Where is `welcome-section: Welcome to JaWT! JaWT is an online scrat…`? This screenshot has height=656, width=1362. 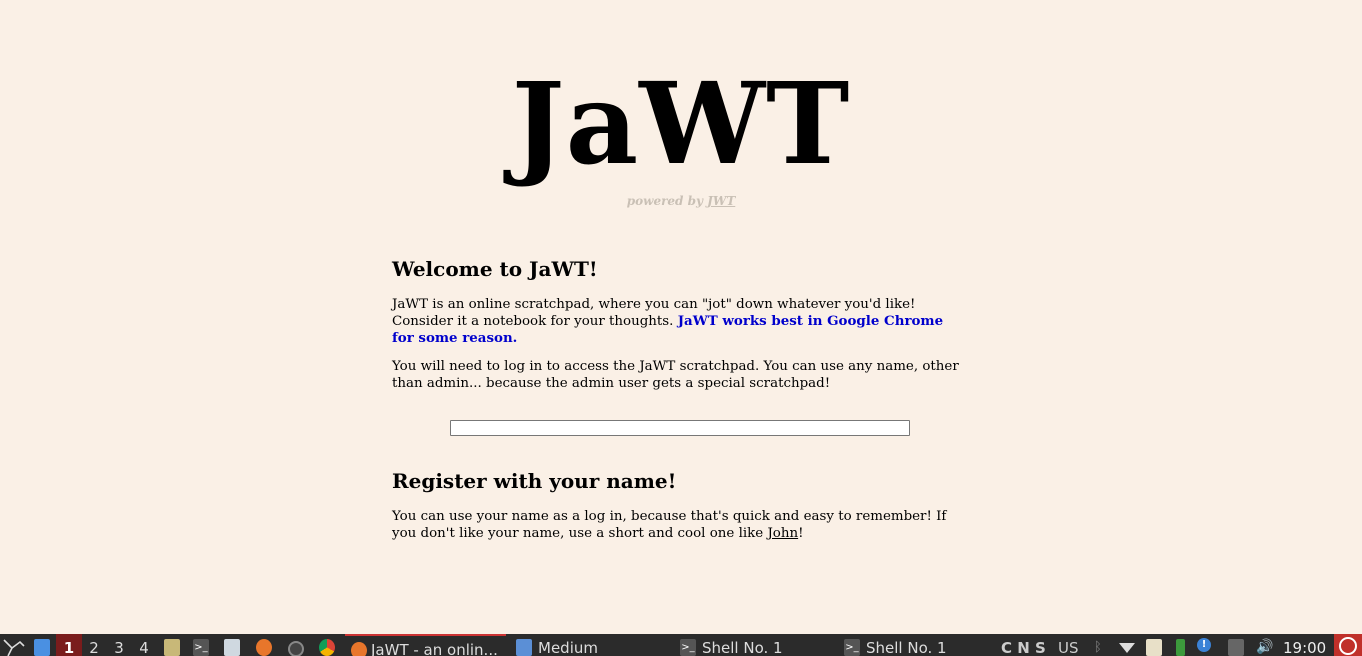
welcome-section: Welcome to JaWT! JaWT is an online scrat… is located at coordinates (678, 324).